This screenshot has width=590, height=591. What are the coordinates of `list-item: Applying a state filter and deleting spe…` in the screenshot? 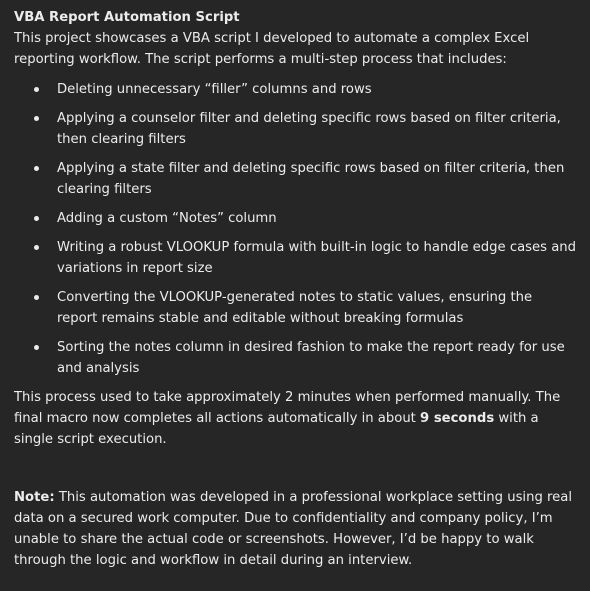 It's located at (295, 179).